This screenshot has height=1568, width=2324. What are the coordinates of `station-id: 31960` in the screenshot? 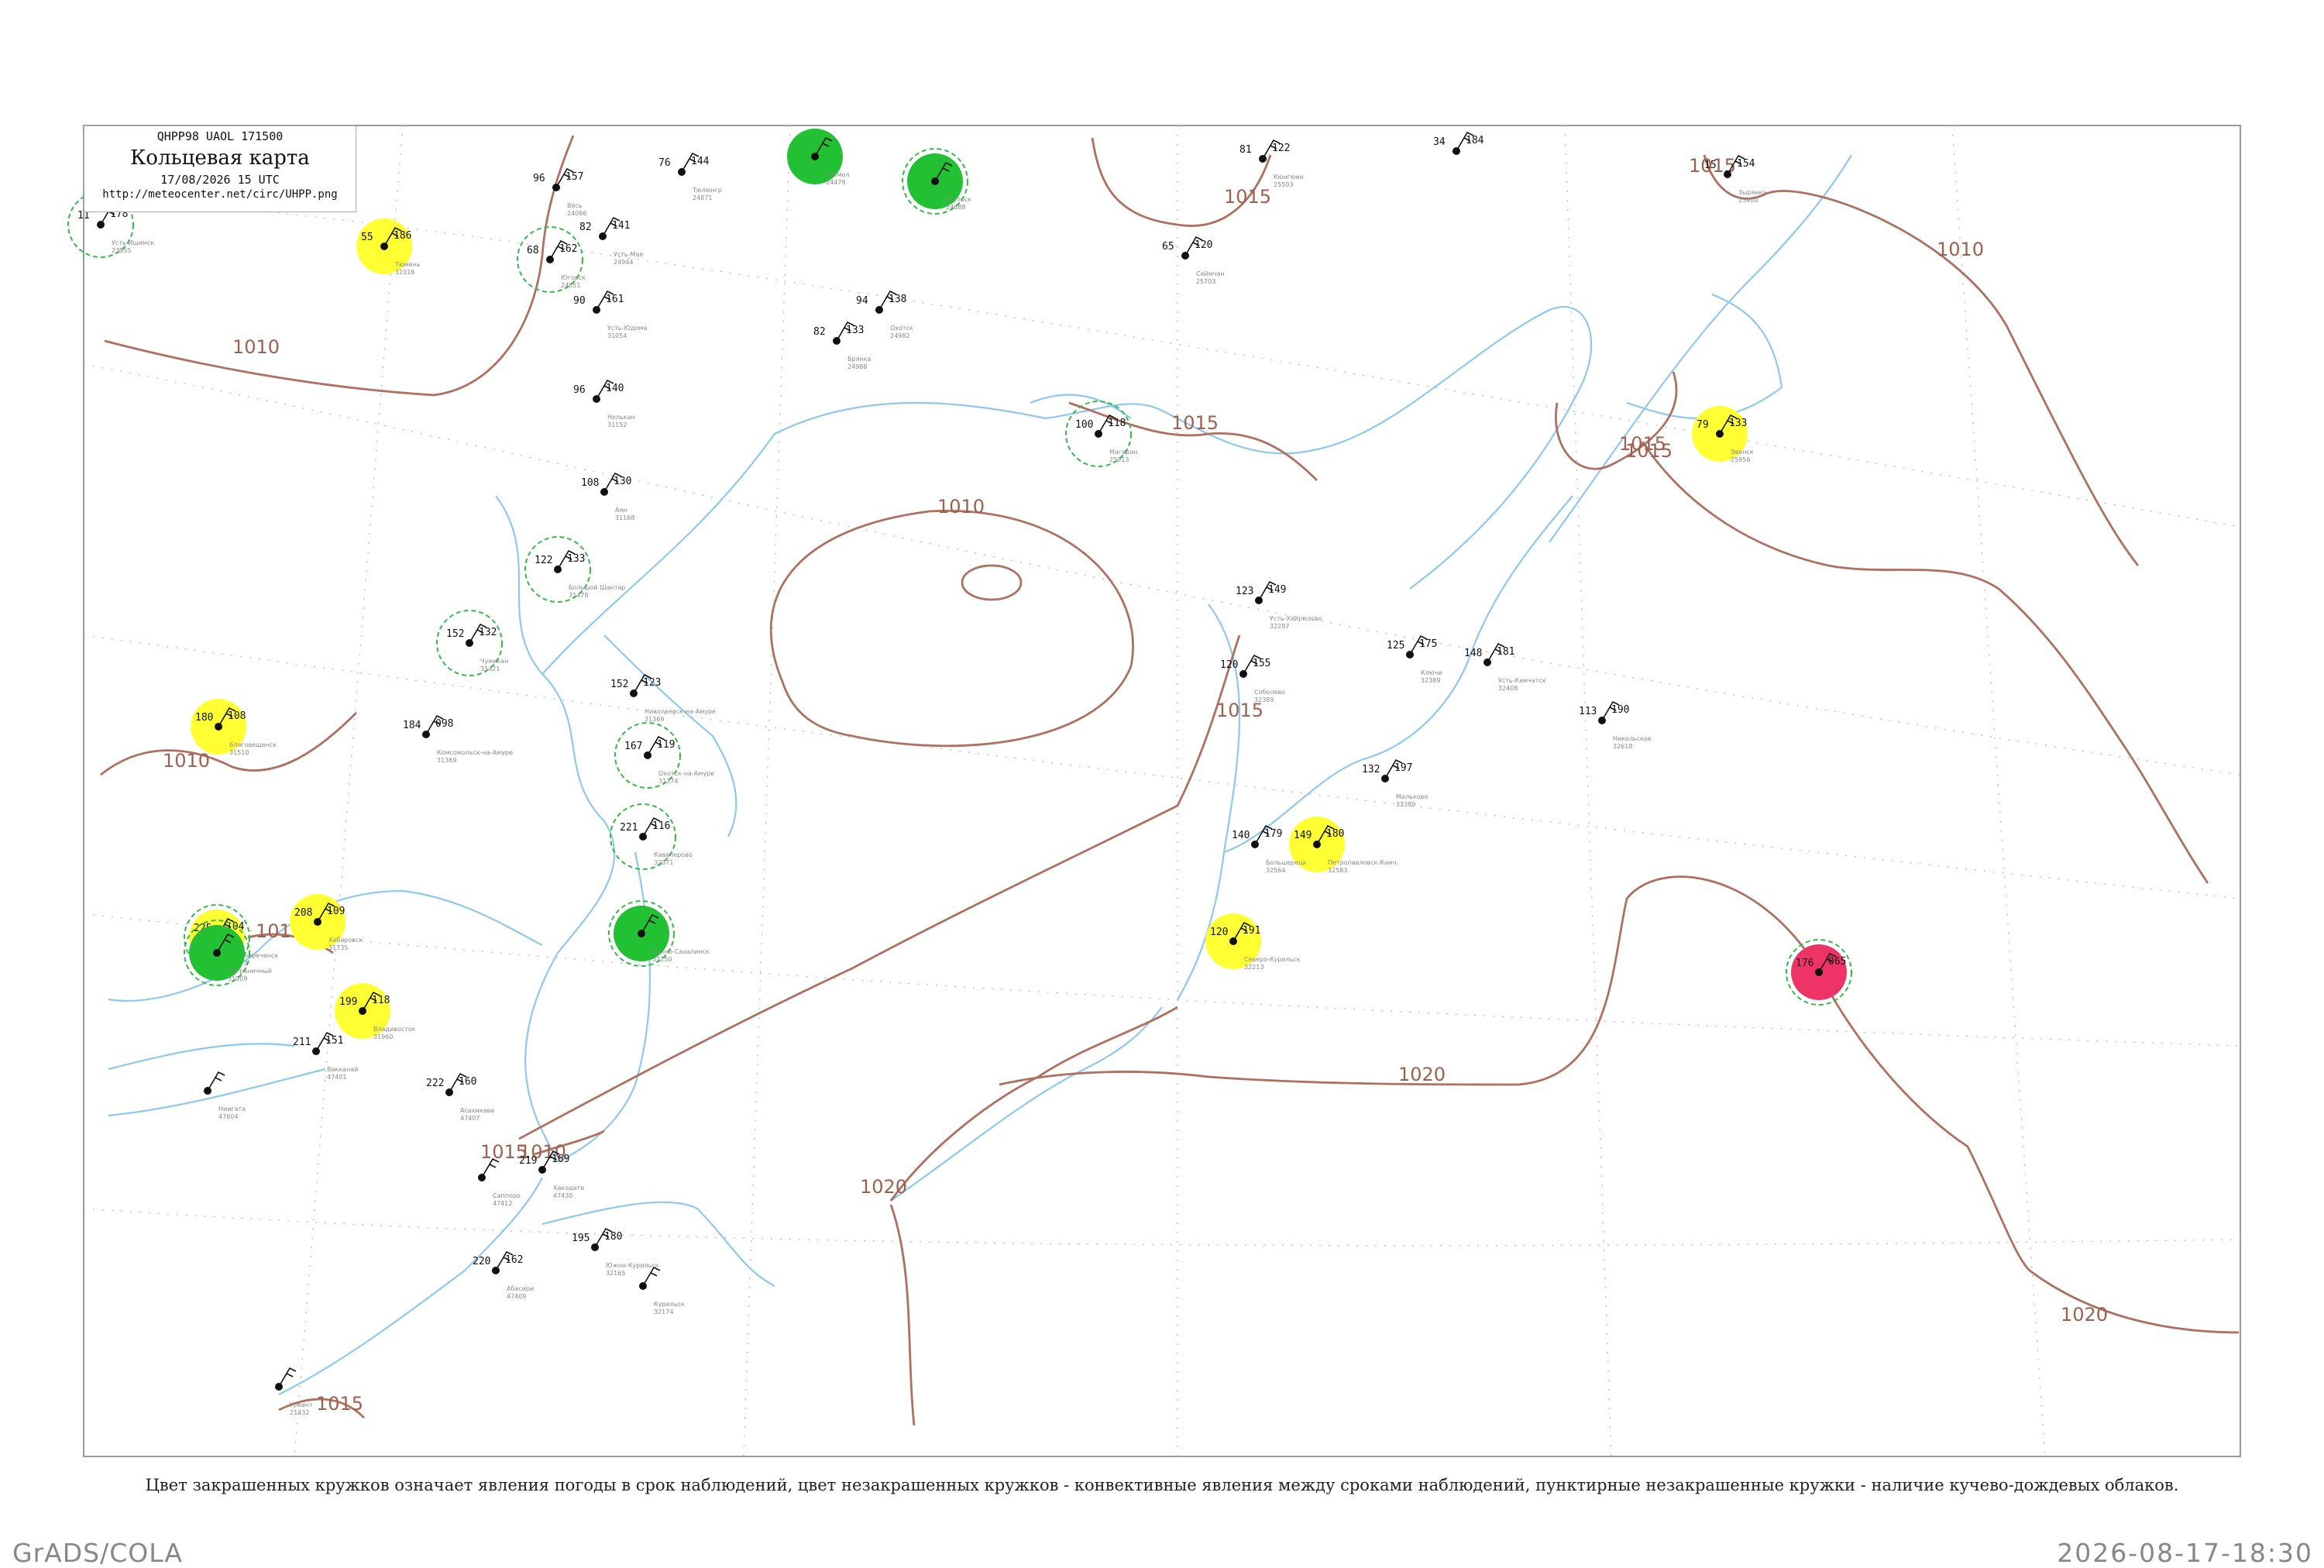 It's located at (383, 1036).